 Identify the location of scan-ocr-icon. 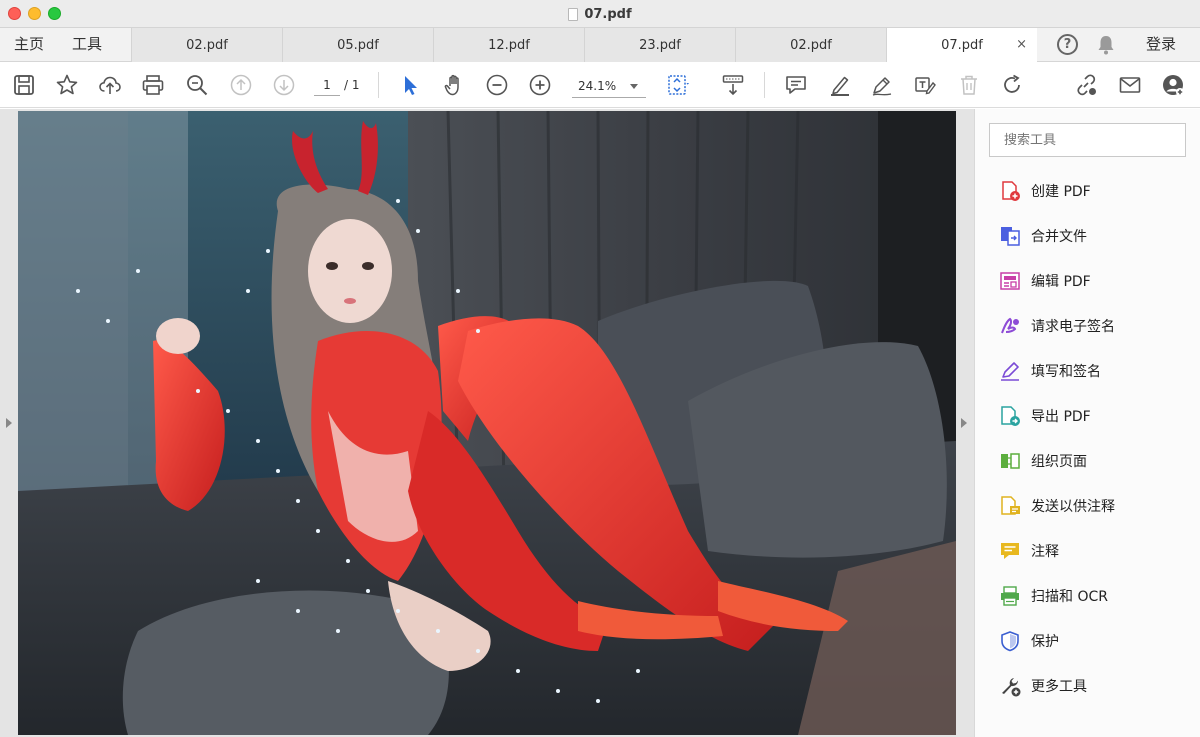
(1010, 596).